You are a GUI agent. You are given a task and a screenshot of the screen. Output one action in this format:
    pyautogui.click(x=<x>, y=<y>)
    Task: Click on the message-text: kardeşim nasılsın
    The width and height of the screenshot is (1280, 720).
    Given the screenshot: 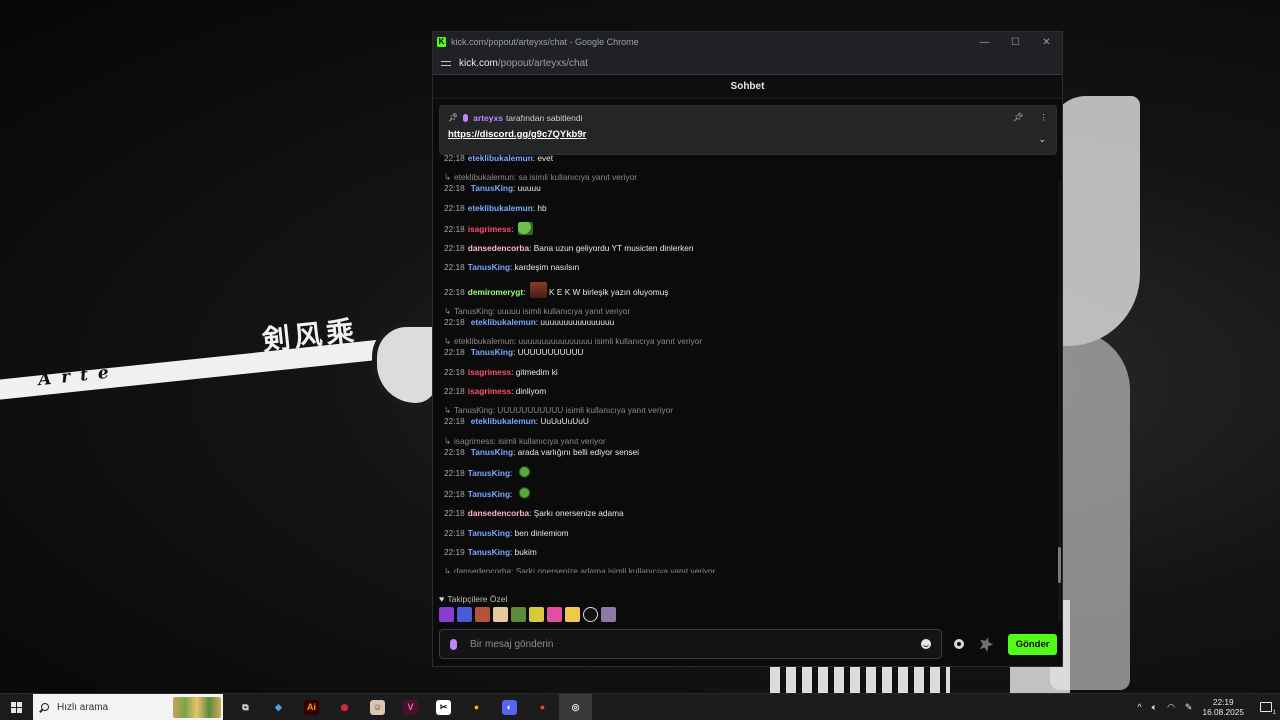 What is the action you would take?
    pyautogui.click(x=547, y=267)
    